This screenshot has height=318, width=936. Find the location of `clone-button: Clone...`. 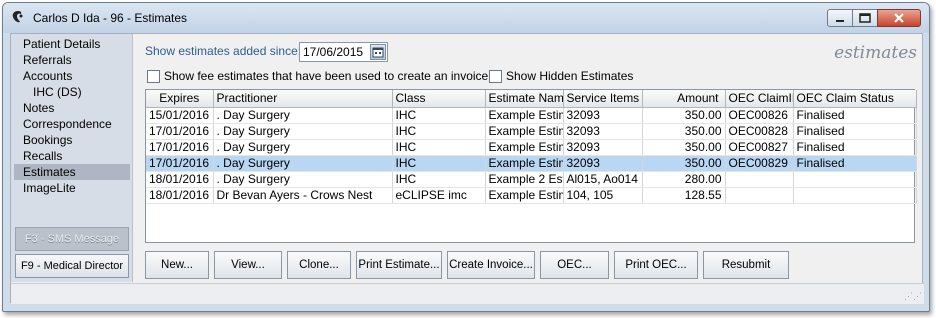

clone-button: Clone... is located at coordinates (319, 265).